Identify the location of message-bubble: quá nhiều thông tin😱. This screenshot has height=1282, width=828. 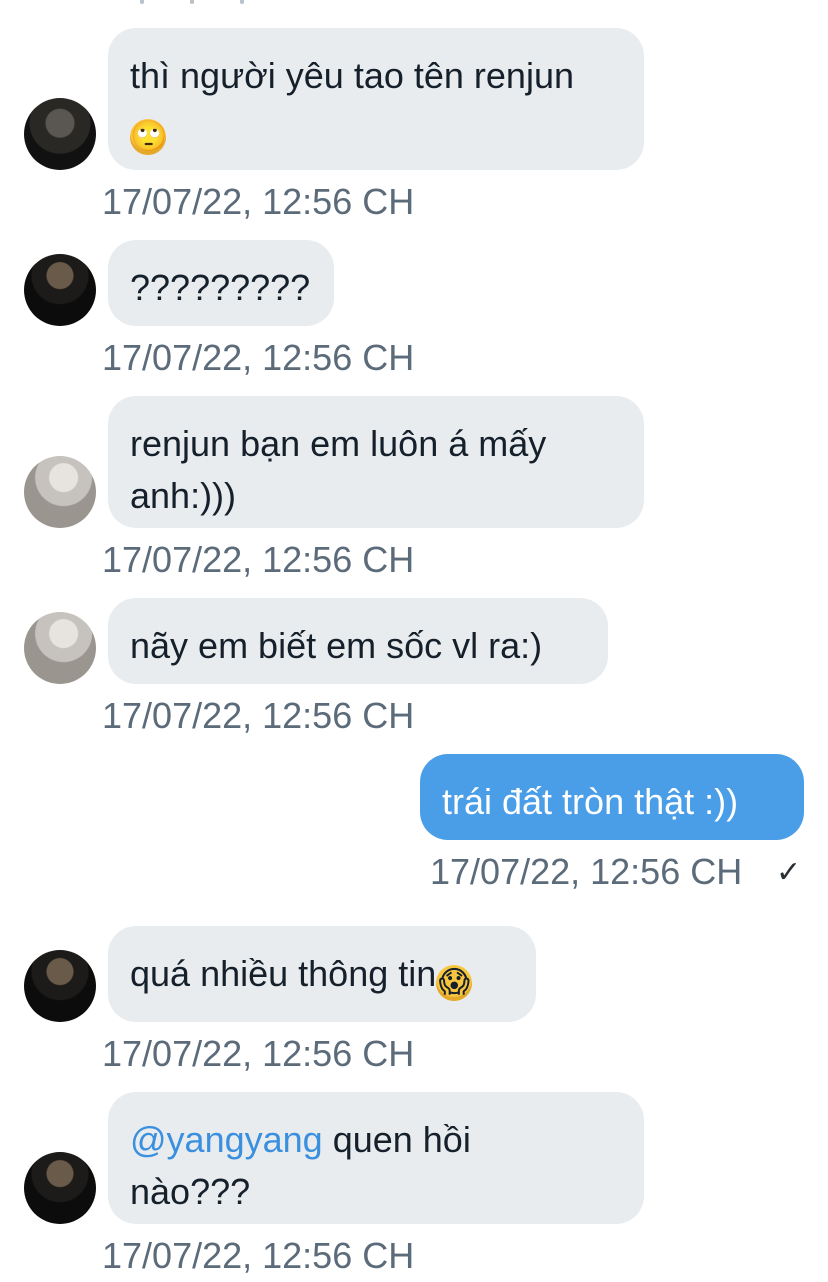
(322, 974).